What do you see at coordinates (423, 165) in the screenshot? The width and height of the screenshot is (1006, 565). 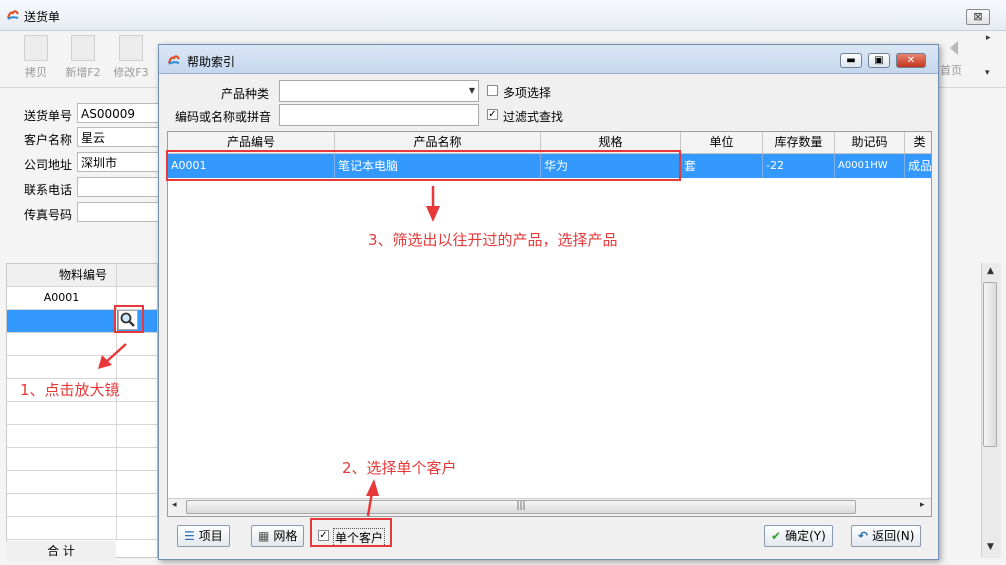 I see `step3-highlight` at bounding box center [423, 165].